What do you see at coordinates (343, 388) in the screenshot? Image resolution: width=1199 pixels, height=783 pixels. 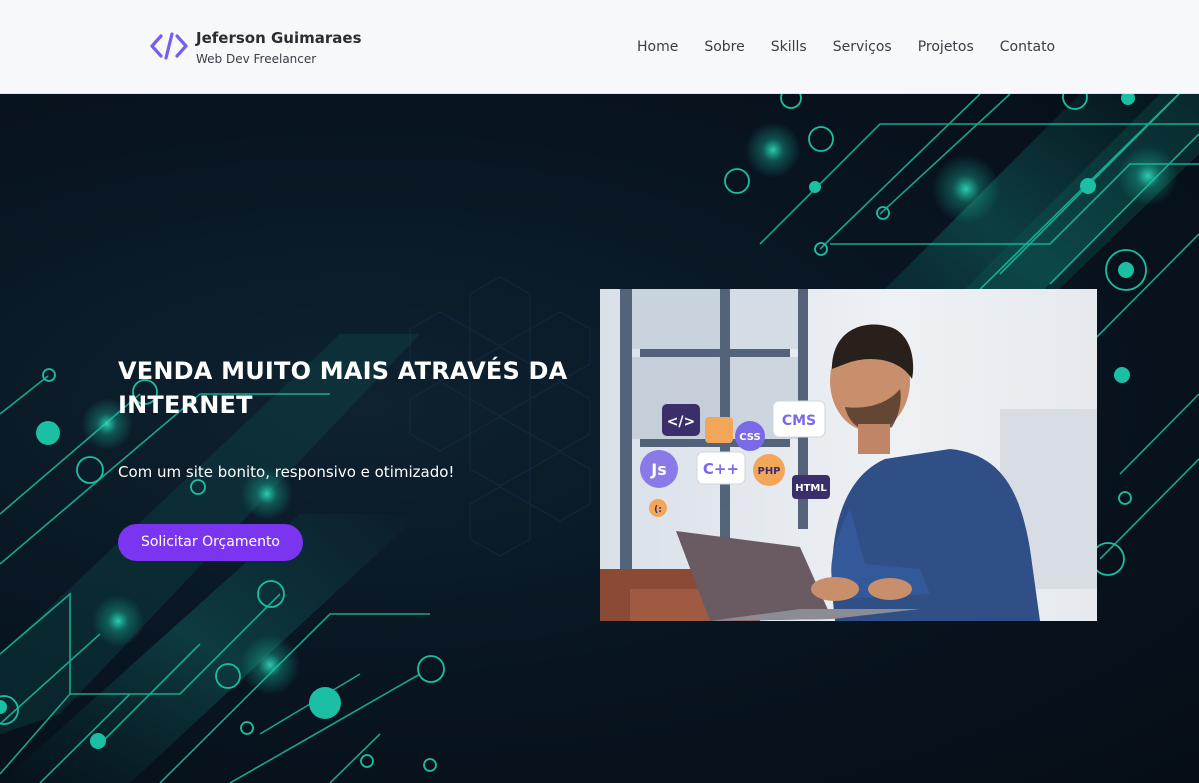 I see `hero-headline: VENDA MUITO MAIS ATRAVÉS DA INTERNET` at bounding box center [343, 388].